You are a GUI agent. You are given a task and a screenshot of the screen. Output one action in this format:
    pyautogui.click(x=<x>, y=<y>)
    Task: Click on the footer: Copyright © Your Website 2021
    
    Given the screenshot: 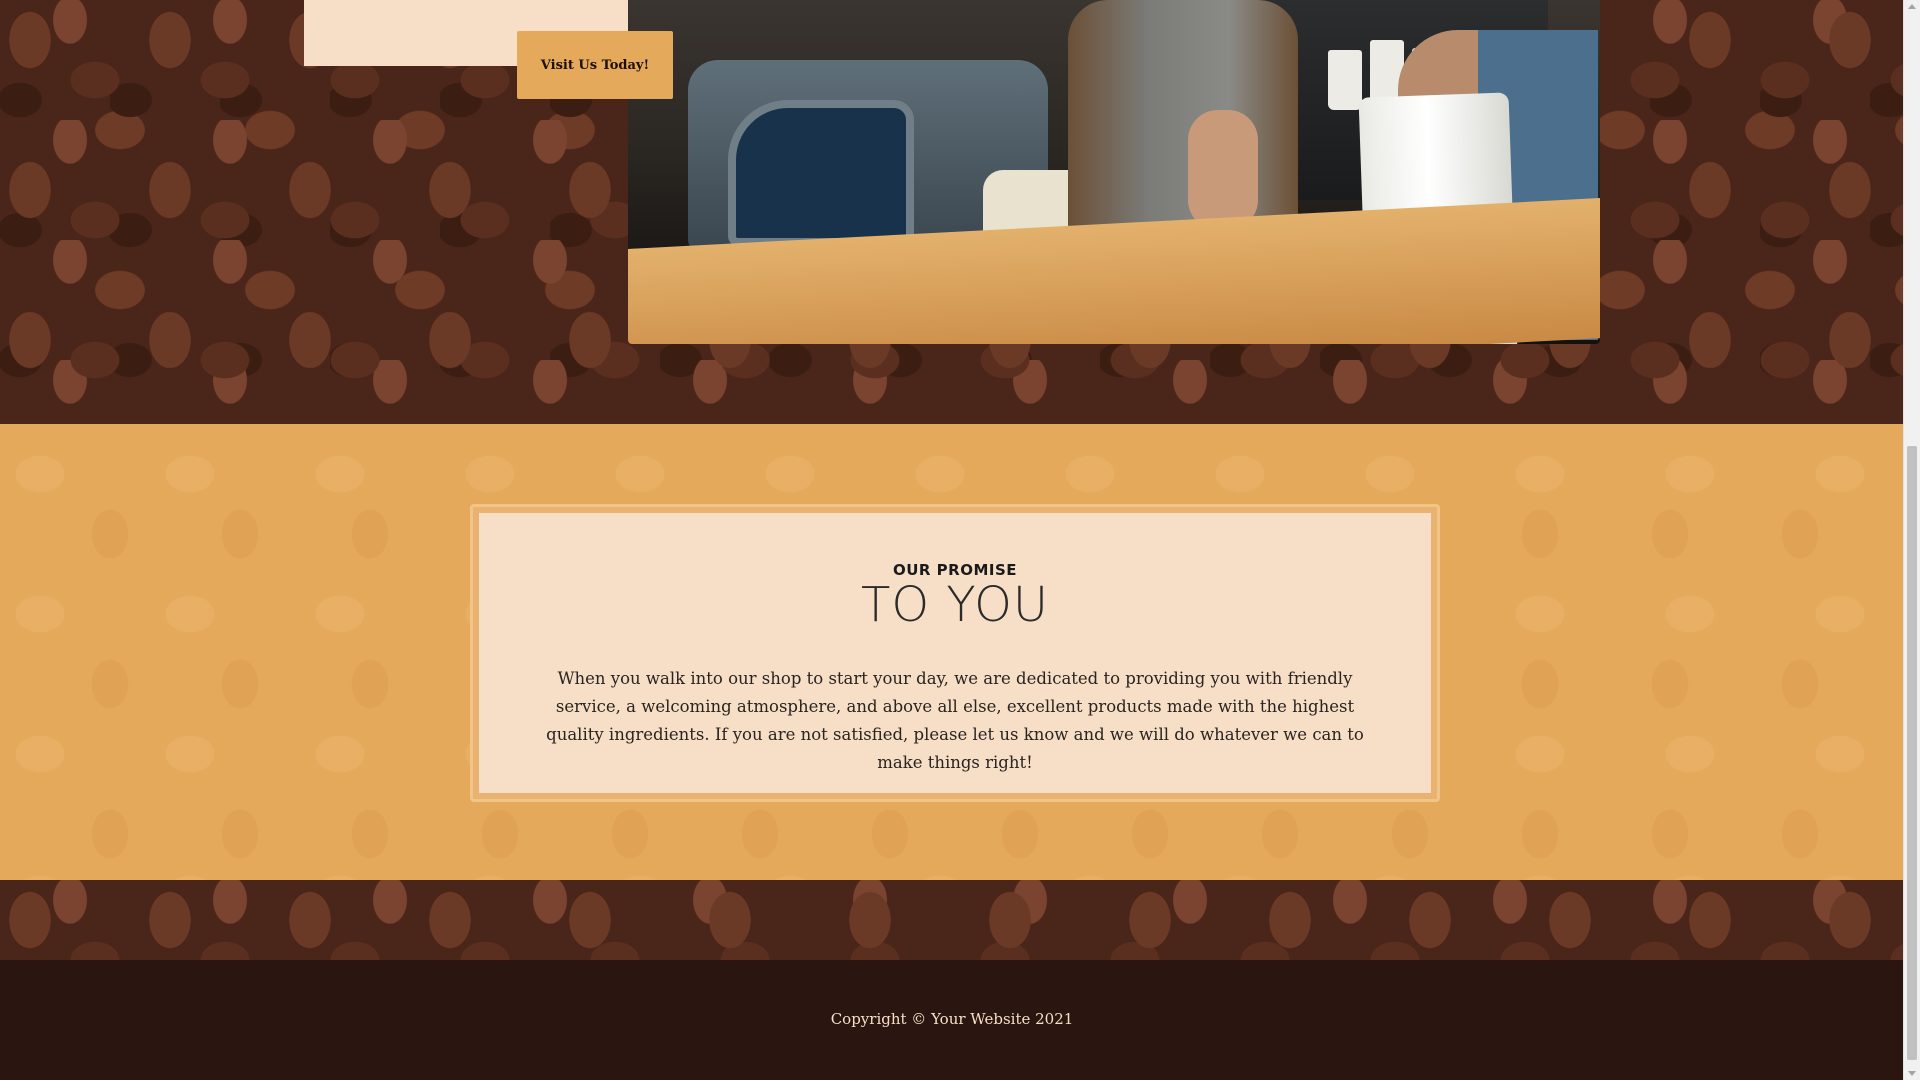 What is the action you would take?
    pyautogui.click(x=952, y=1020)
    